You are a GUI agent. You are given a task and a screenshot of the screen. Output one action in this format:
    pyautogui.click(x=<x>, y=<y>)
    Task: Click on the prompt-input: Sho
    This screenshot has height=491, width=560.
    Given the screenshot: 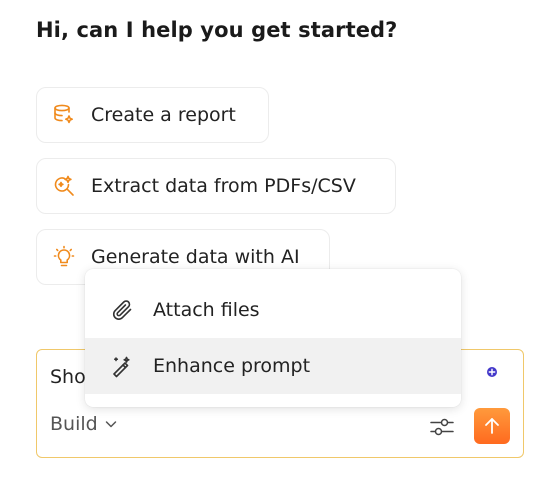 What is the action you would take?
    pyautogui.click(x=68, y=377)
    